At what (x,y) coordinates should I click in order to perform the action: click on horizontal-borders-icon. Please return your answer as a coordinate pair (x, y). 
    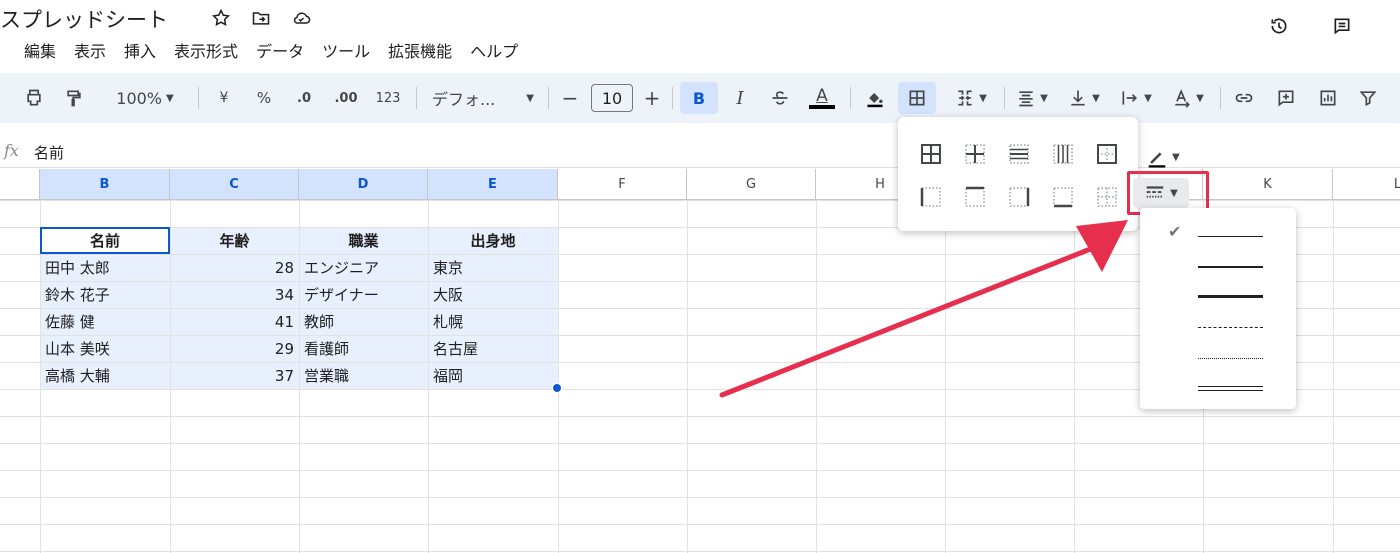
    Looking at the image, I should click on (1019, 154).